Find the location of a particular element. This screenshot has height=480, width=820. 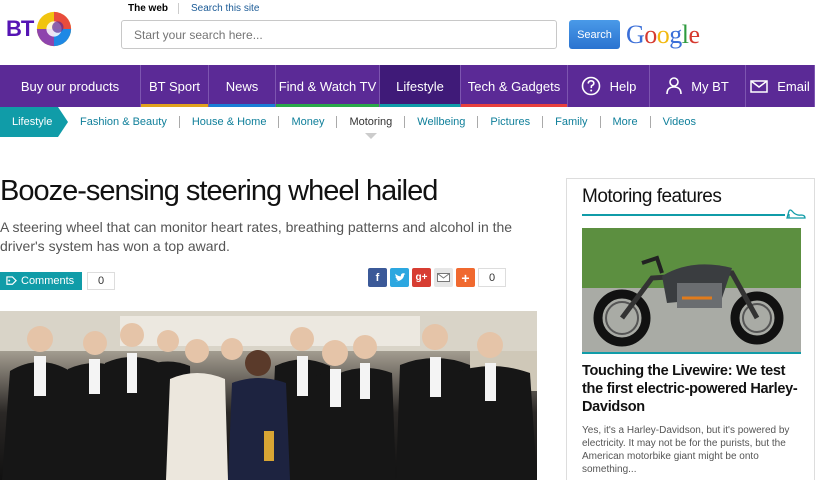

google-logo-letter: g is located at coordinates (675, 34).